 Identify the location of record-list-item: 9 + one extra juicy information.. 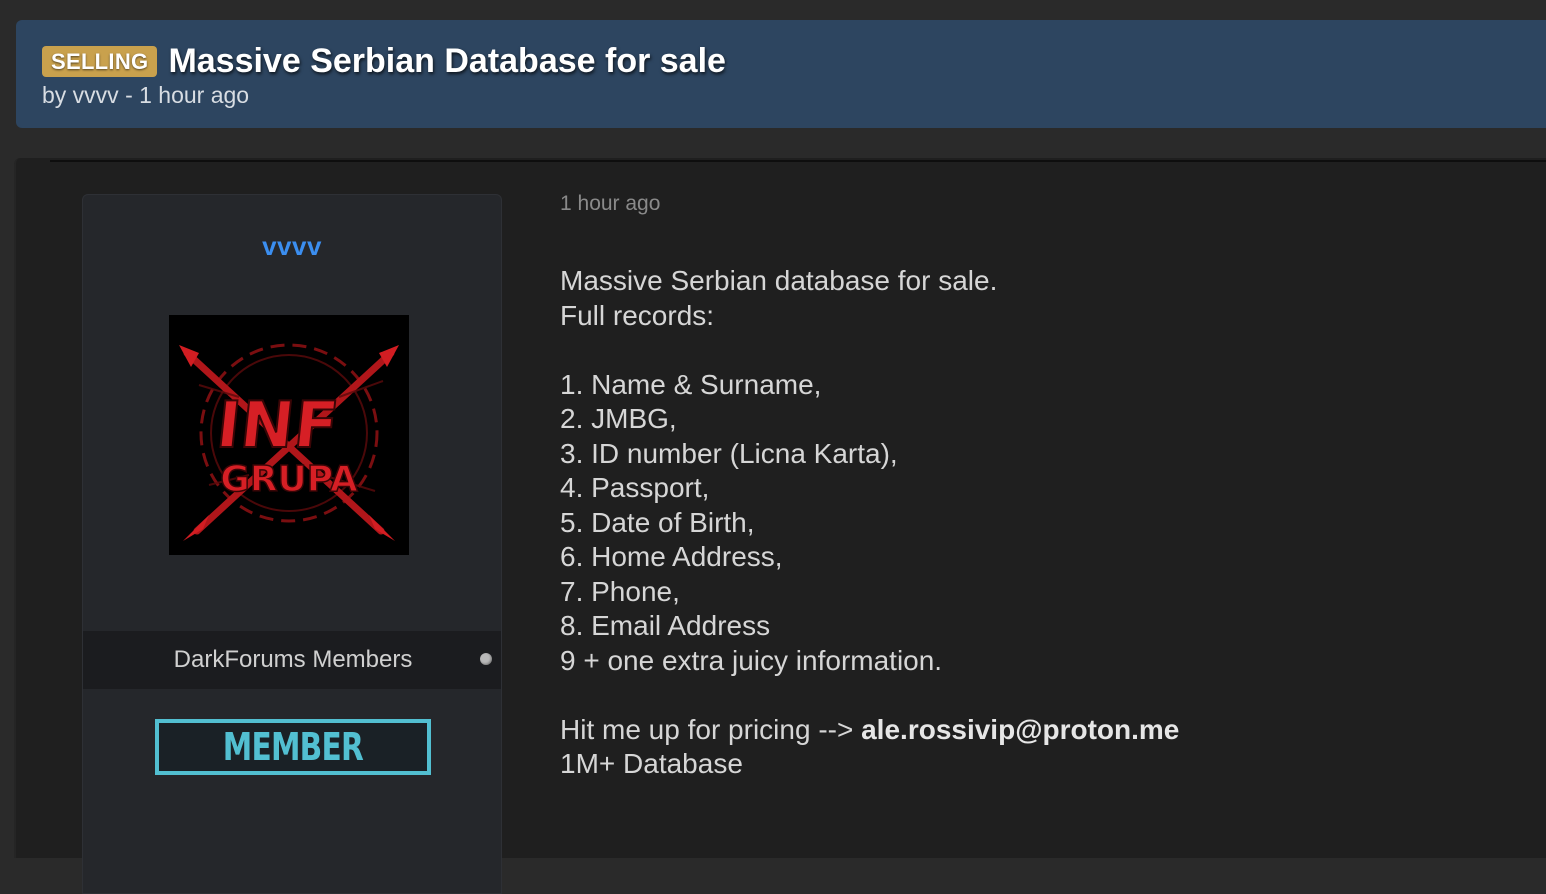
(751, 660).